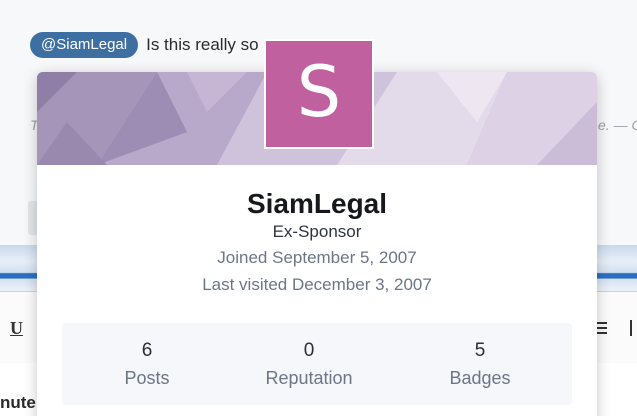  Describe the element at coordinates (309, 350) in the screenshot. I see `stat-value: 0` at that location.